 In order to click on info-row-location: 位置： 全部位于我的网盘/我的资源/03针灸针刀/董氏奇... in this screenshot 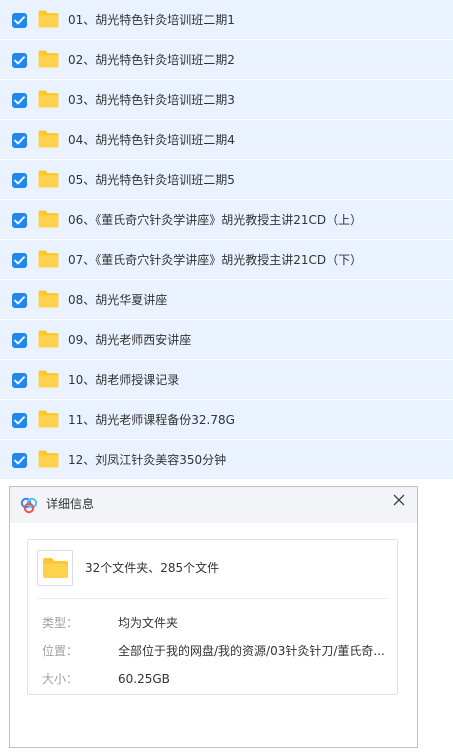, I will do `click(217, 651)`.